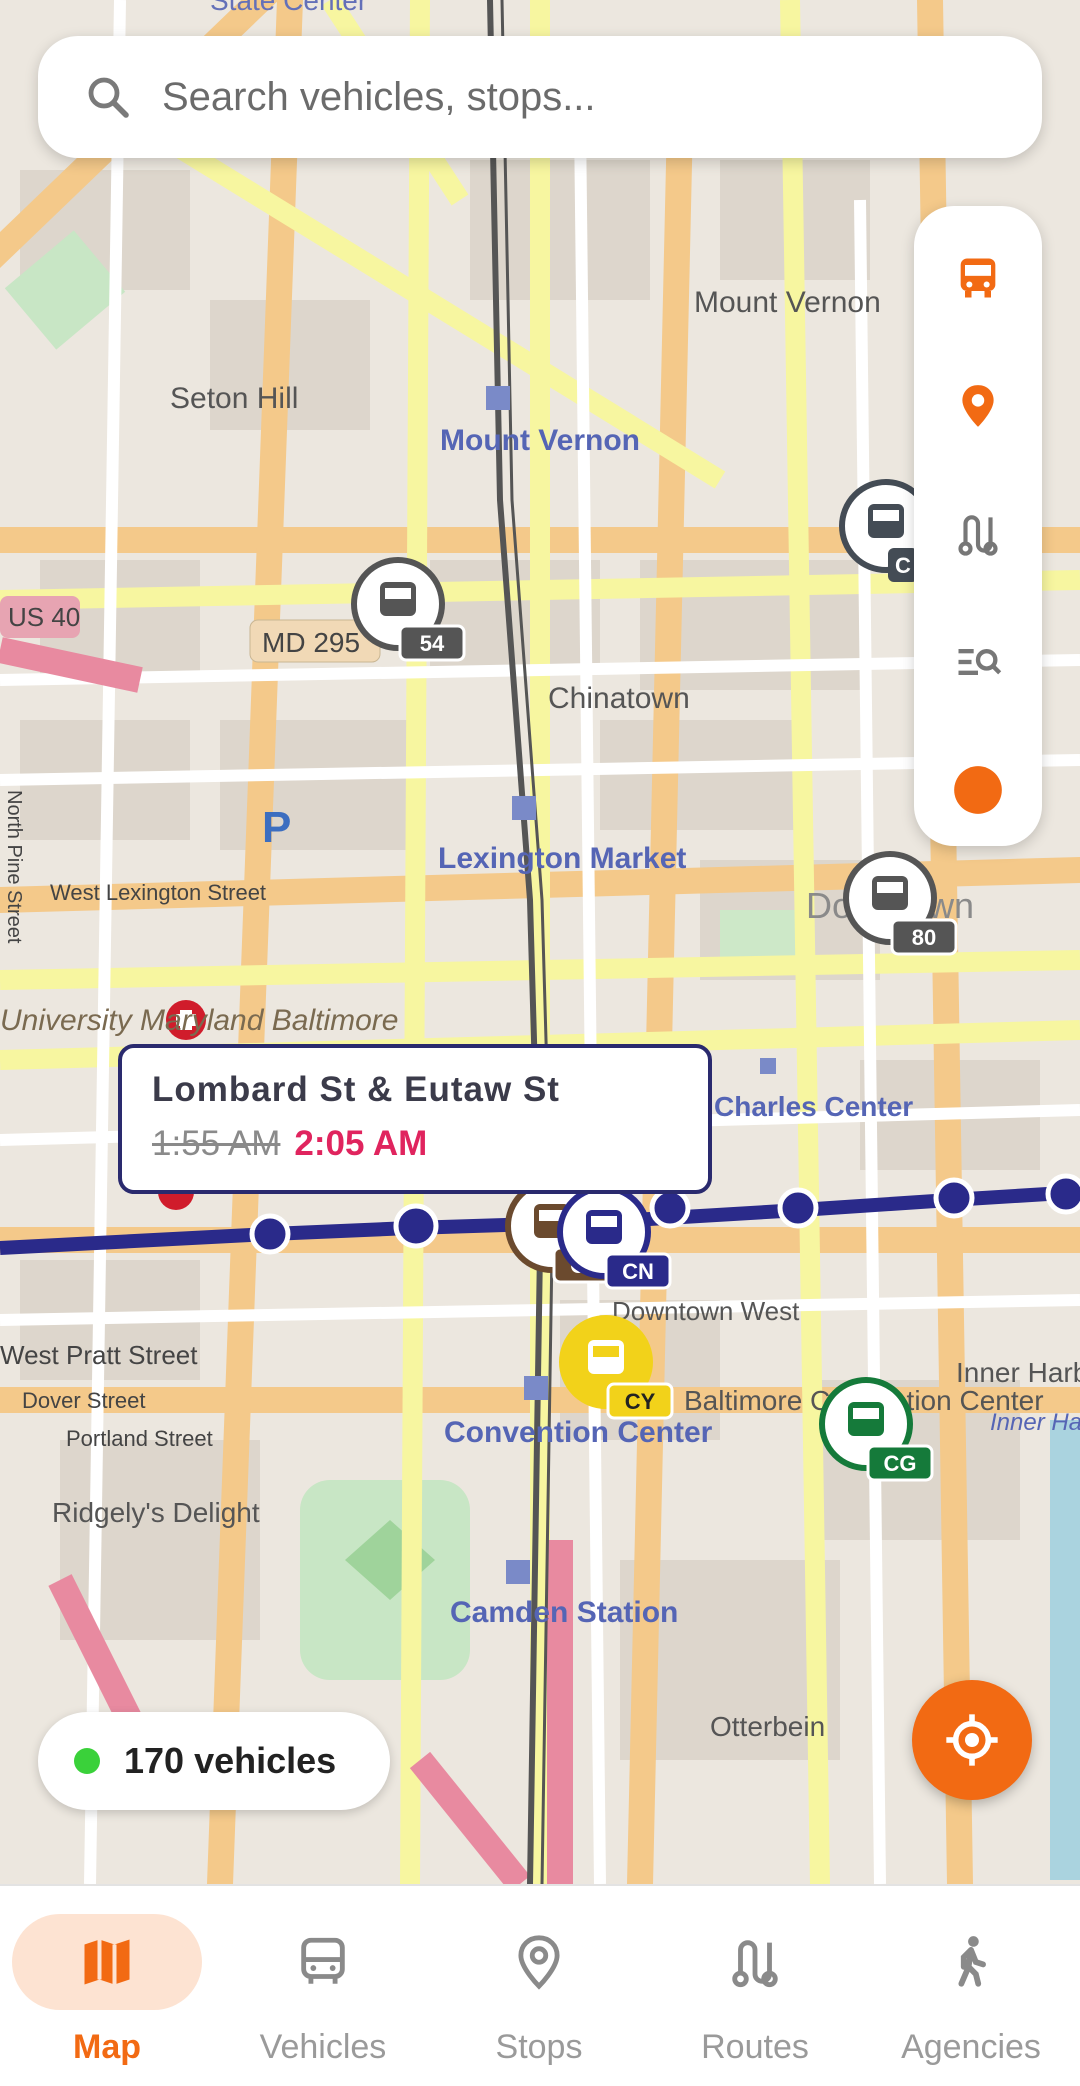  What do you see at coordinates (356, 1089) in the screenshot?
I see `stop-name: Lombard St & Eutaw St` at bounding box center [356, 1089].